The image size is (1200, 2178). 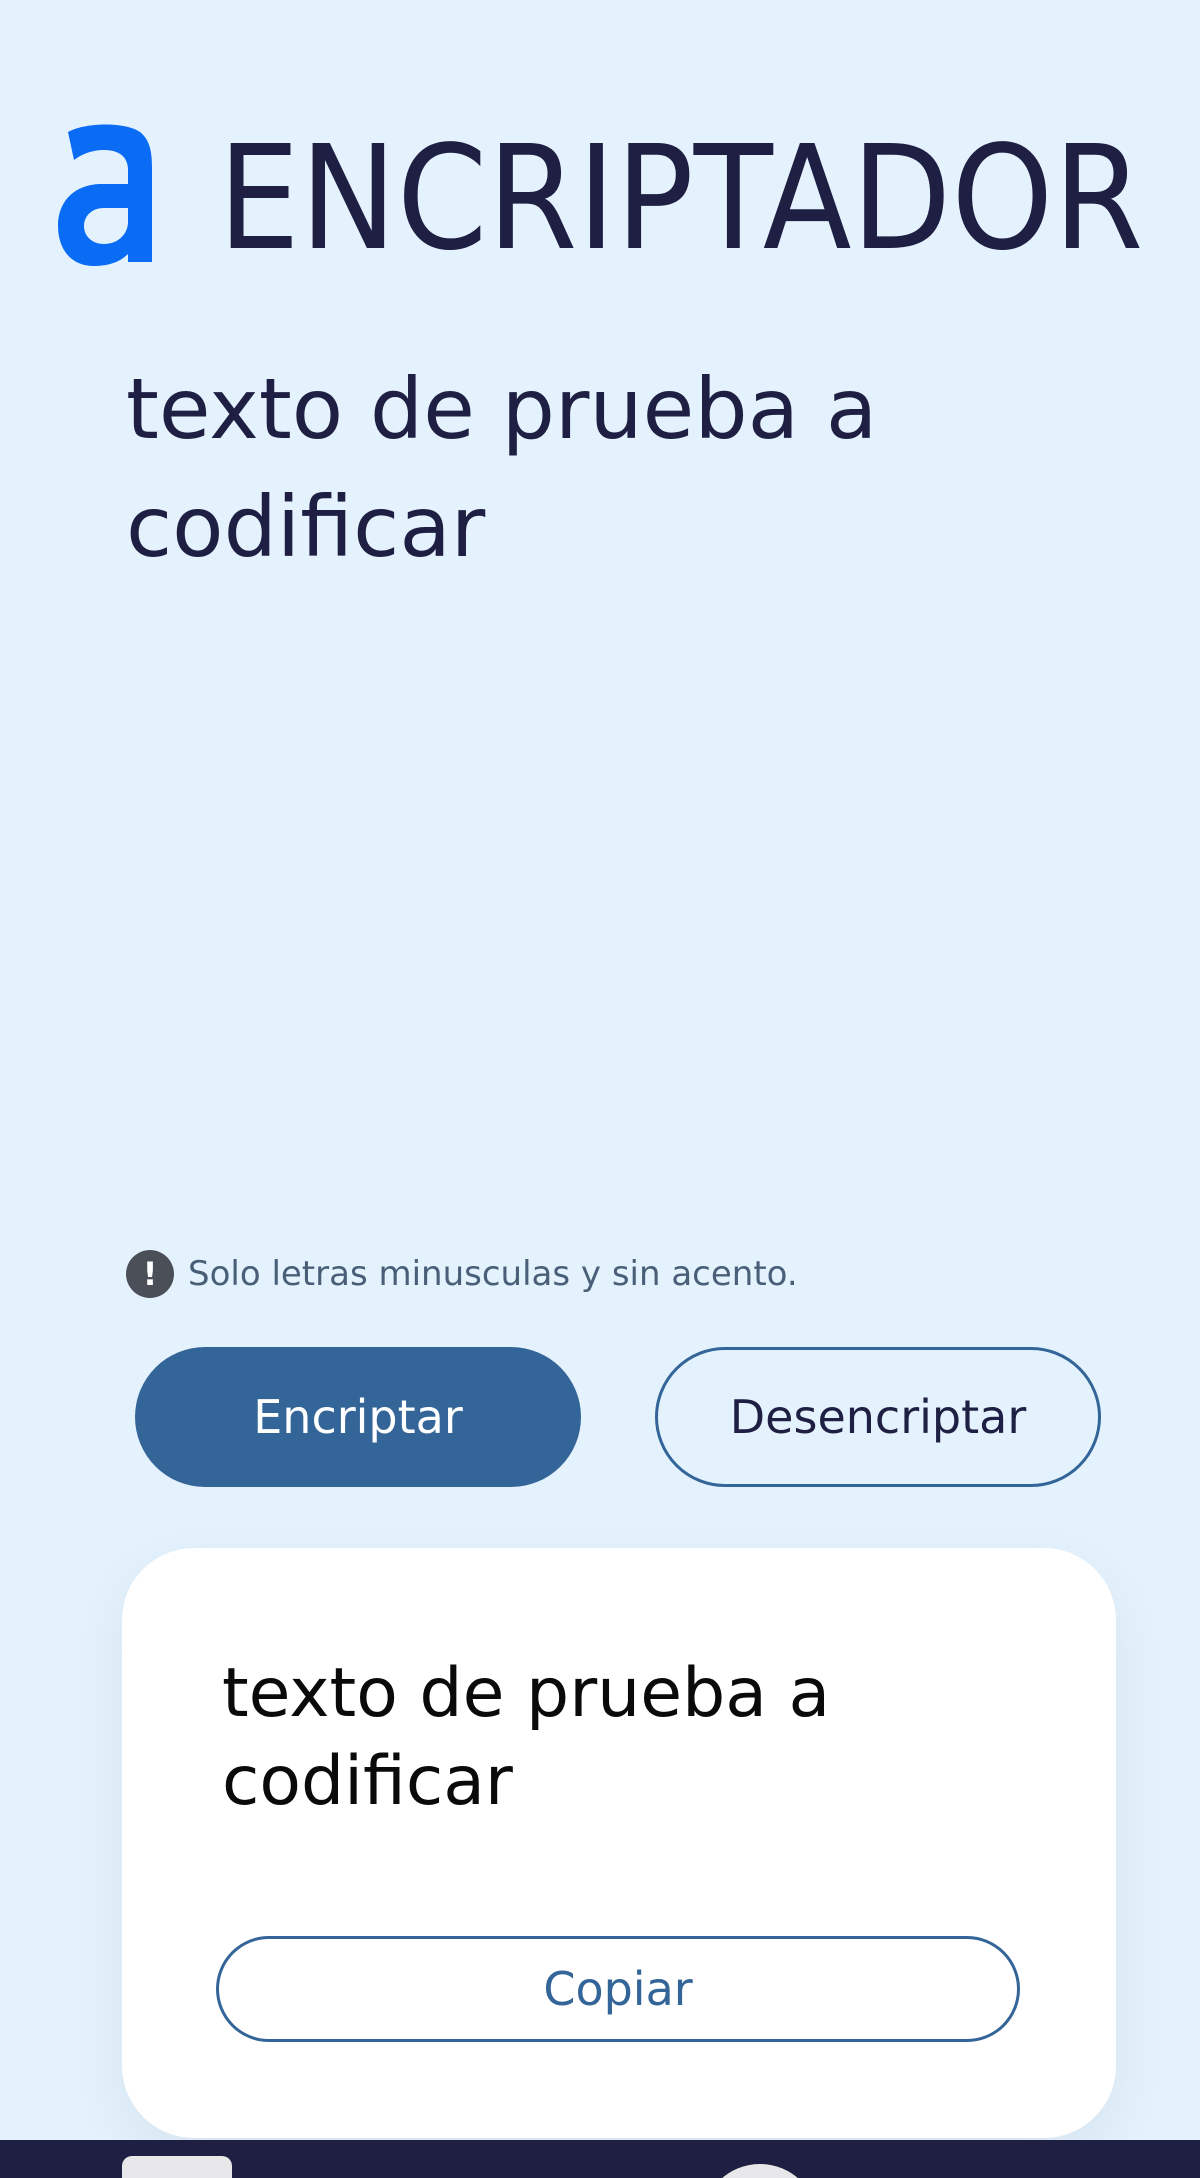 I want to click on encrypt-button: Encriptar, so click(x=358, y=1417).